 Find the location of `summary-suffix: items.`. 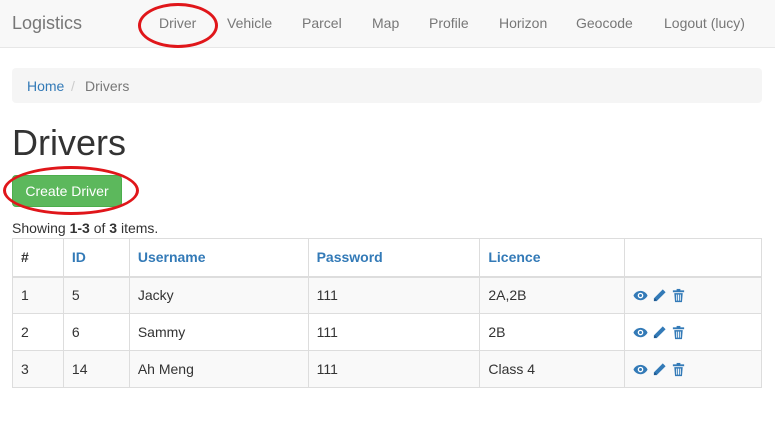

summary-suffix: items. is located at coordinates (138, 228).